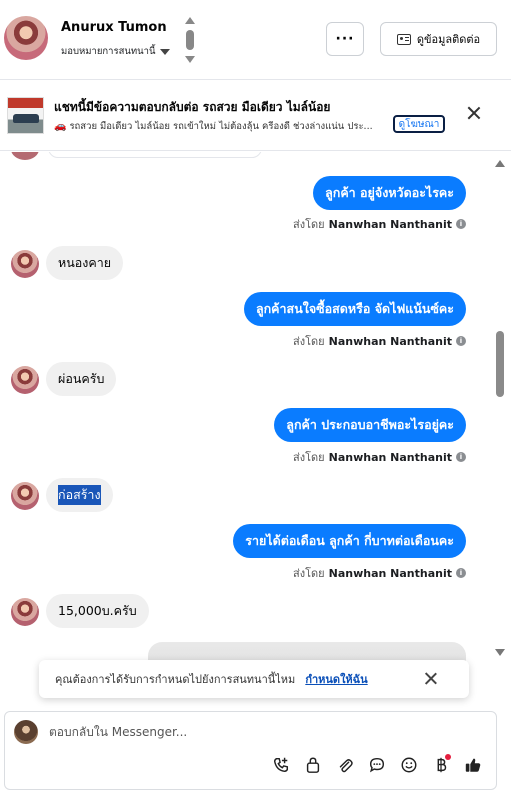 The height and width of the screenshot is (796, 511). What do you see at coordinates (114, 27) in the screenshot?
I see `contact-name: Anurux Tumon` at bounding box center [114, 27].